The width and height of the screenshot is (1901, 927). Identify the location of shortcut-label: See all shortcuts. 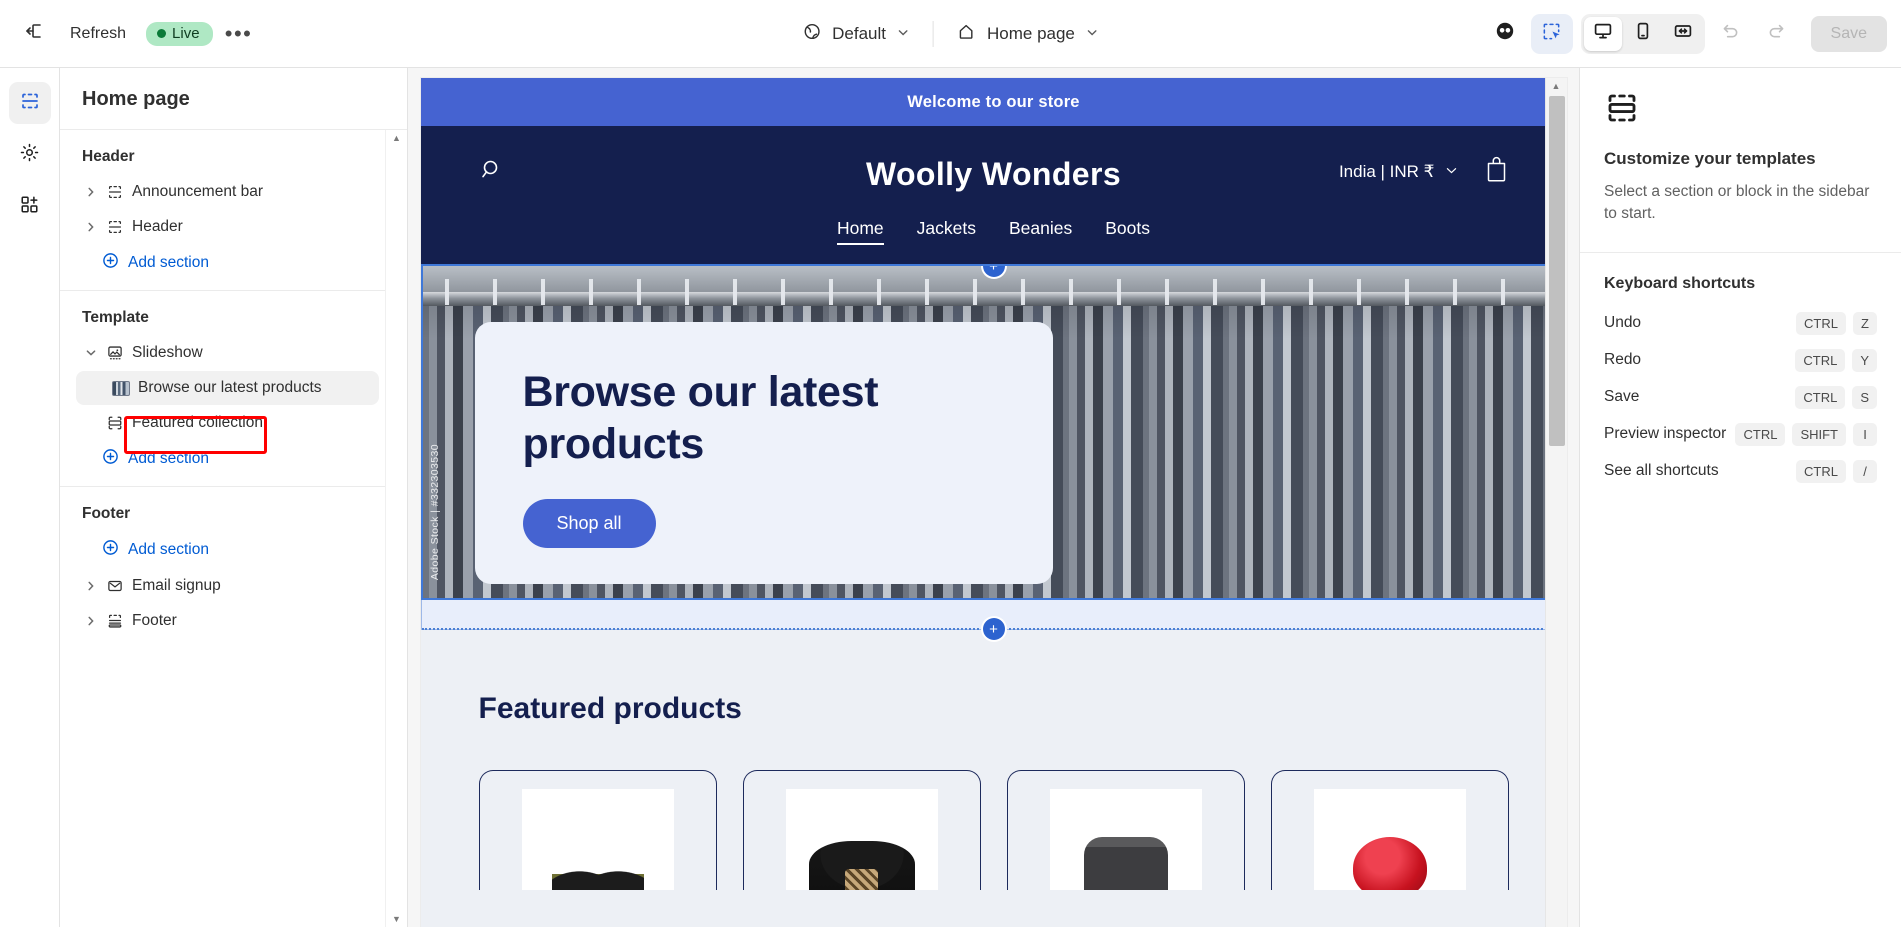
(1661, 471).